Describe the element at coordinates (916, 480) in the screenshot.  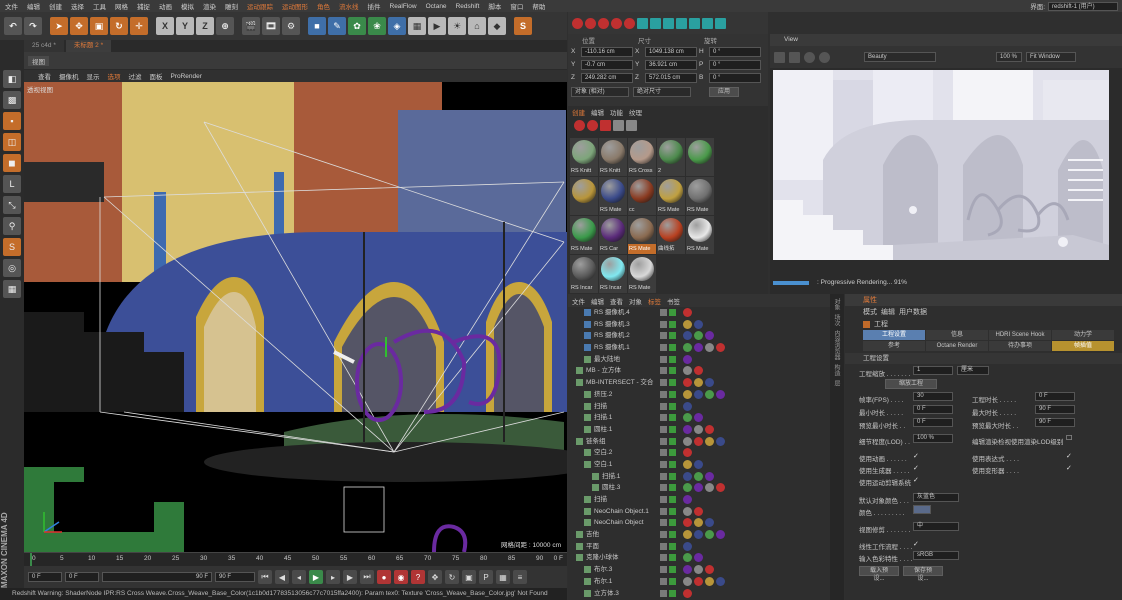
I see `use-motion-checkbox: ✓` at that location.